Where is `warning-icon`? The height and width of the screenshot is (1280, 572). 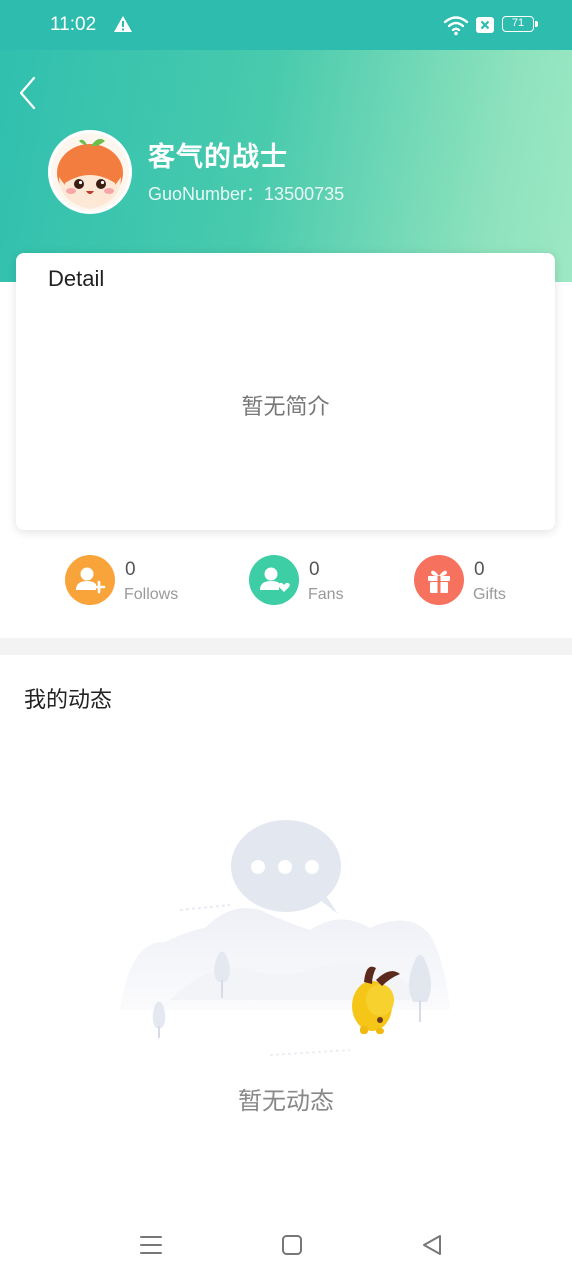
warning-icon is located at coordinates (123, 24).